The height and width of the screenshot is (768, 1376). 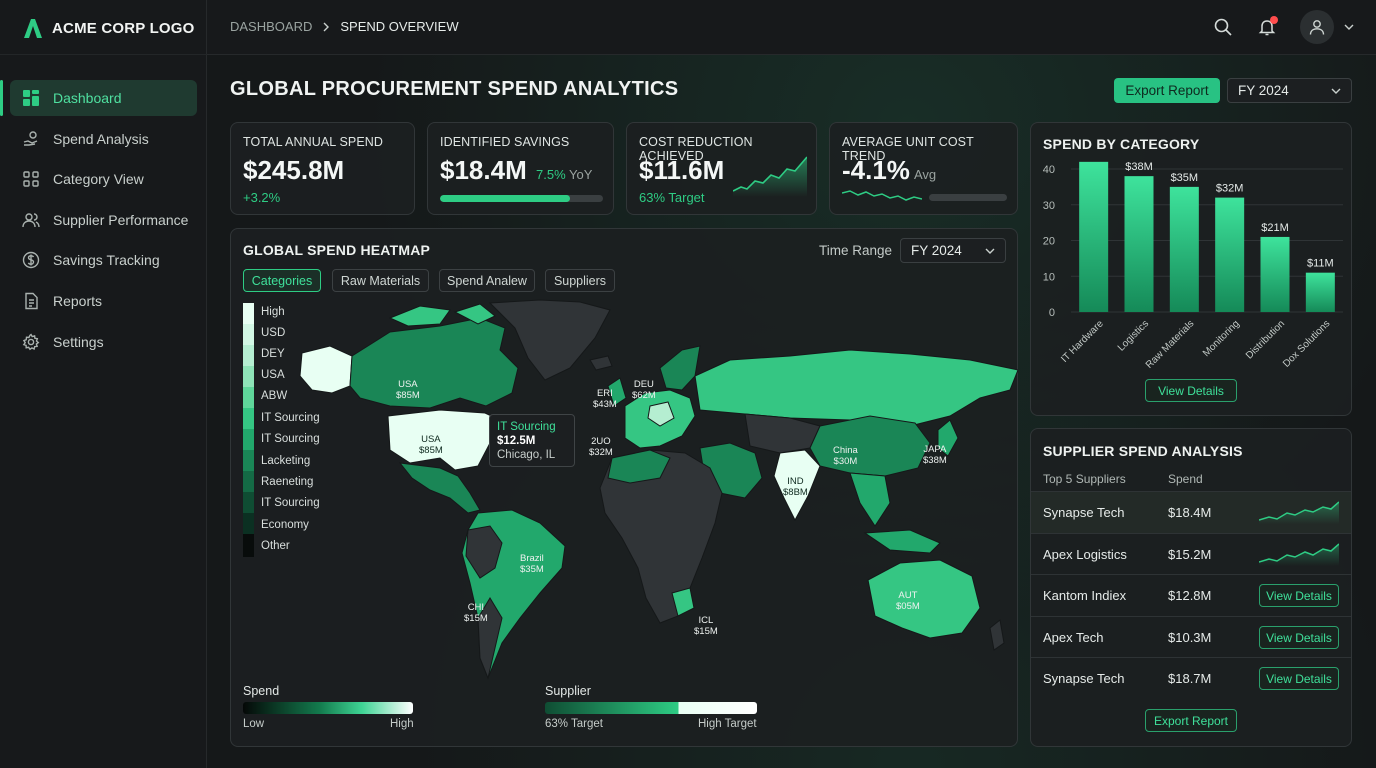 I want to click on sidebar-item-spend-analysis: Spend Analysis, so click(x=103, y=139).